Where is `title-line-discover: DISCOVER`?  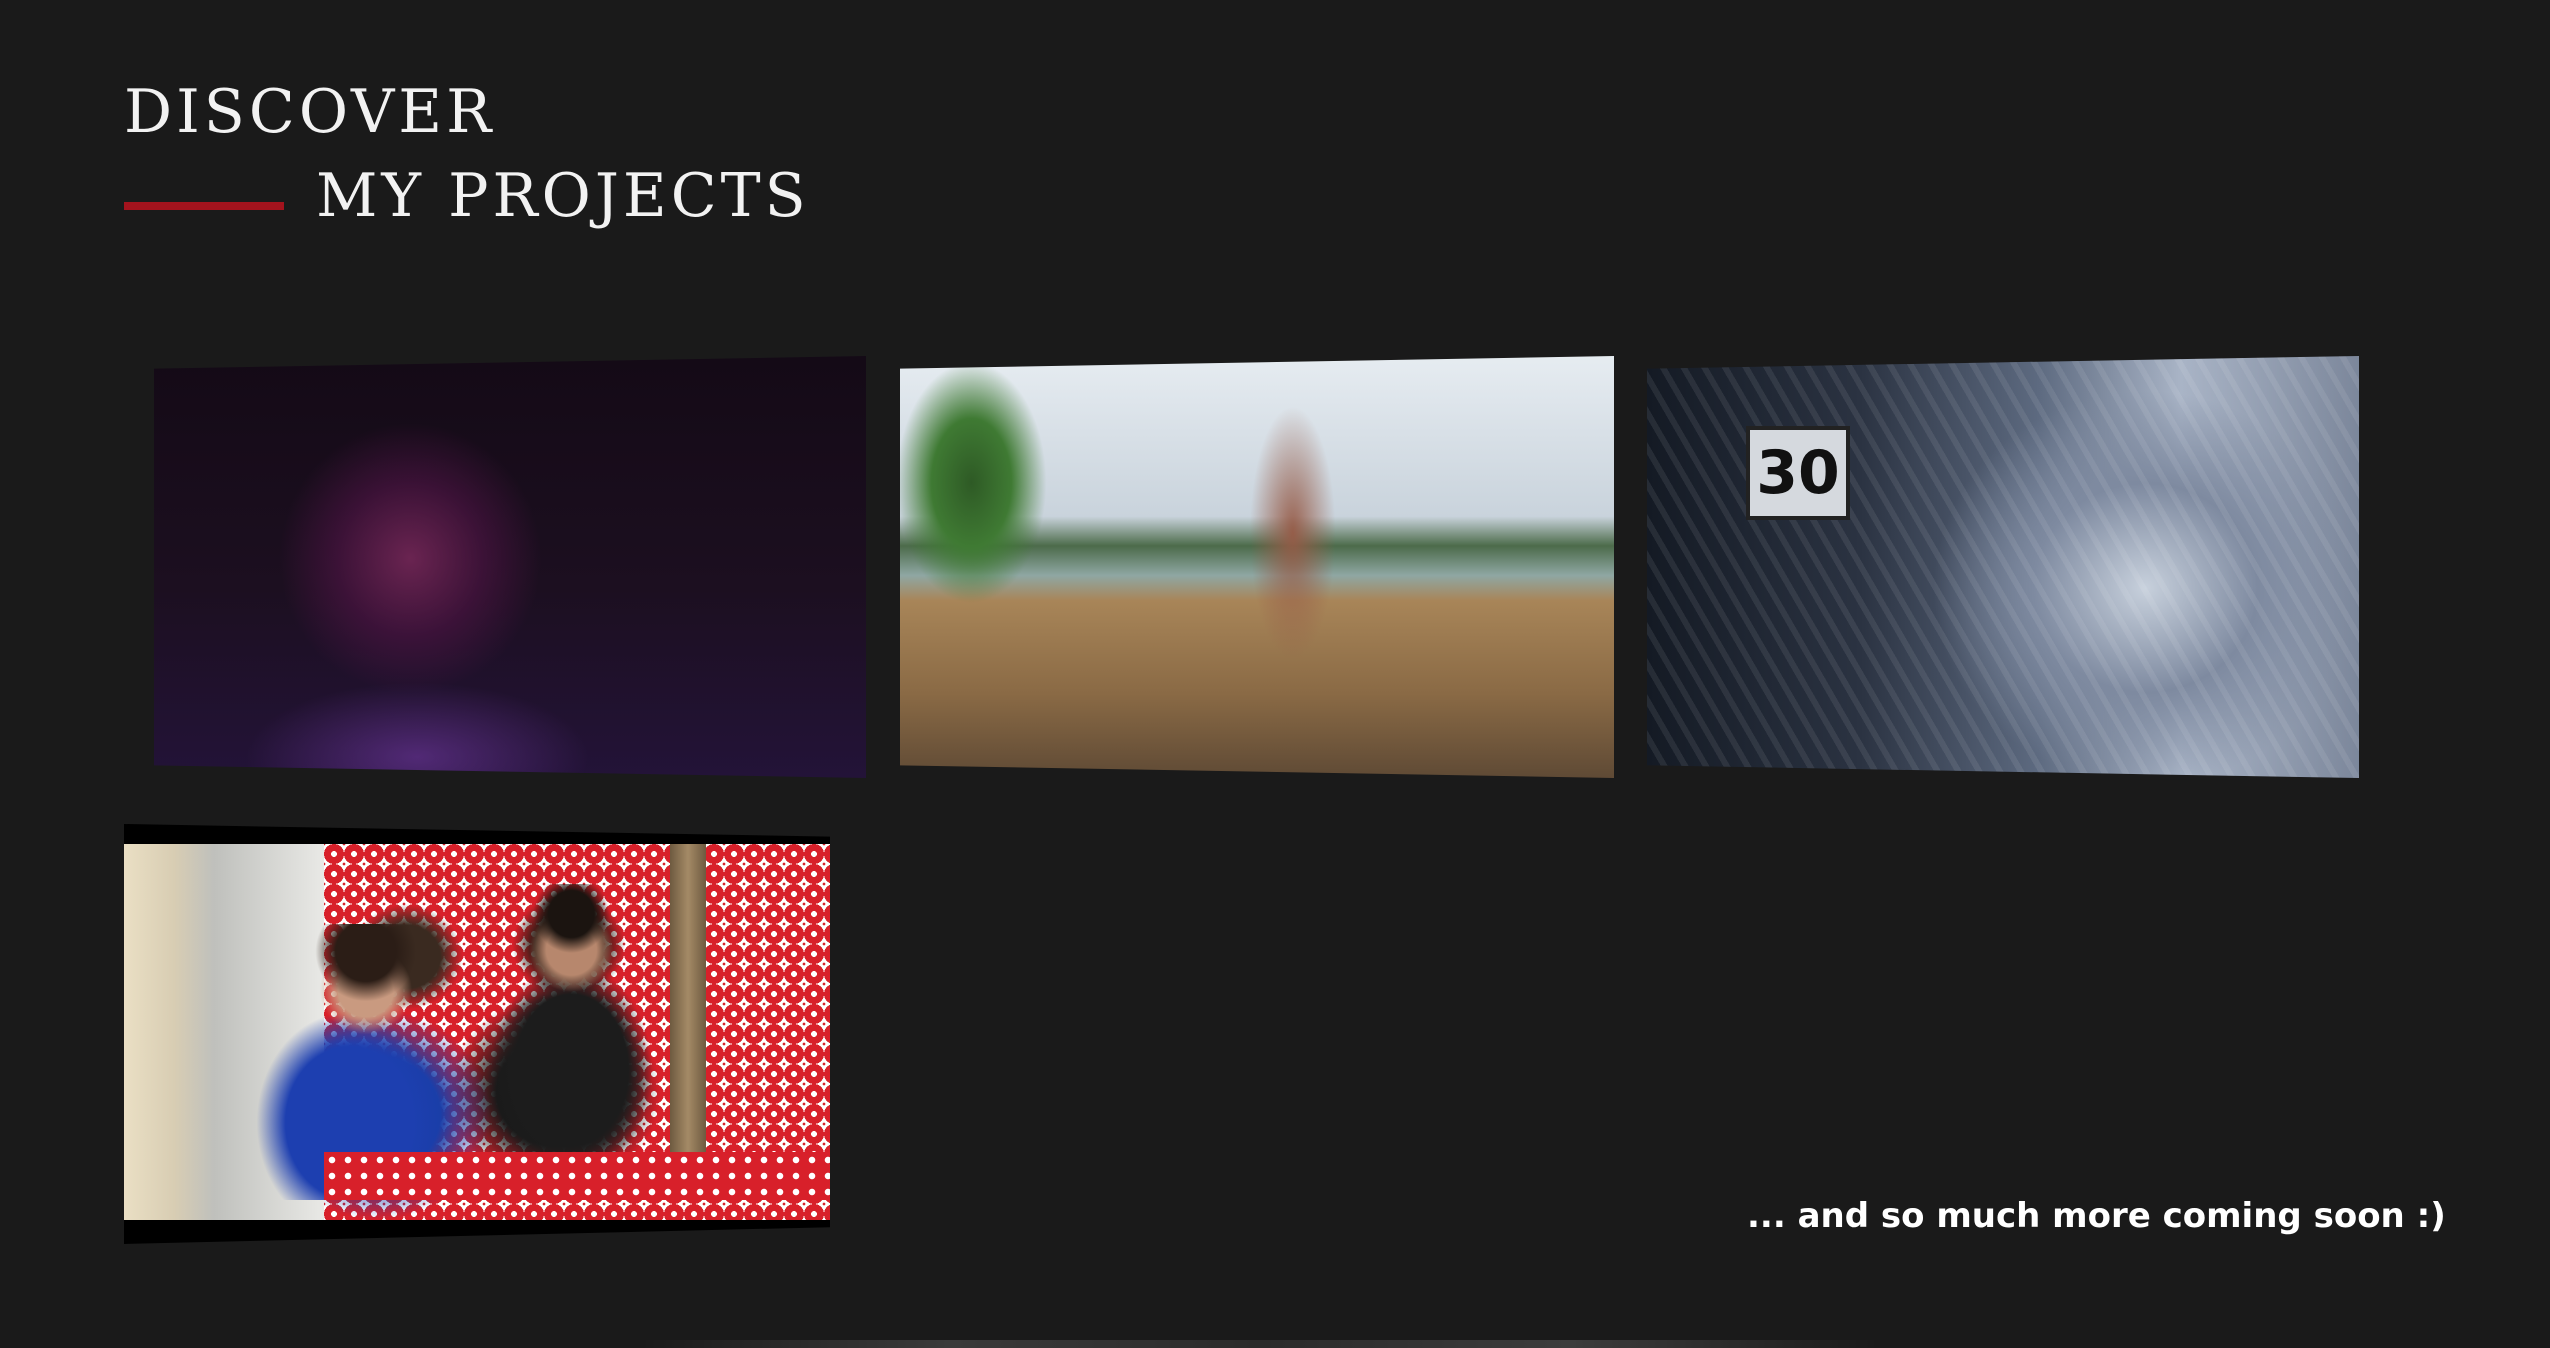 title-line-discover: DISCOVER is located at coordinates (310, 112).